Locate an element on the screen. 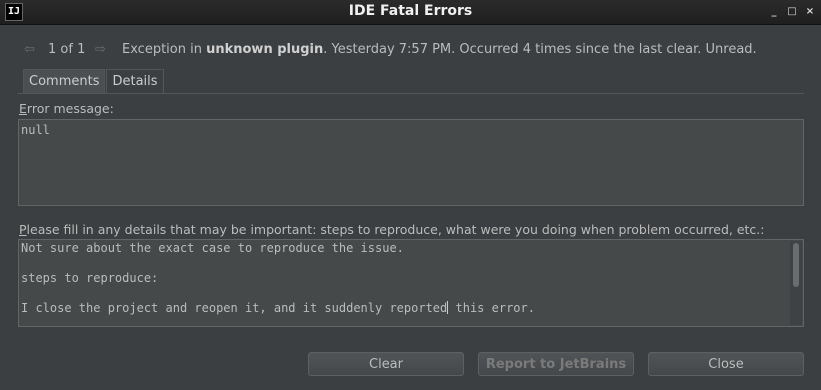 The image size is (821, 390). next-arrow-icon: ⇨ is located at coordinates (100, 49).